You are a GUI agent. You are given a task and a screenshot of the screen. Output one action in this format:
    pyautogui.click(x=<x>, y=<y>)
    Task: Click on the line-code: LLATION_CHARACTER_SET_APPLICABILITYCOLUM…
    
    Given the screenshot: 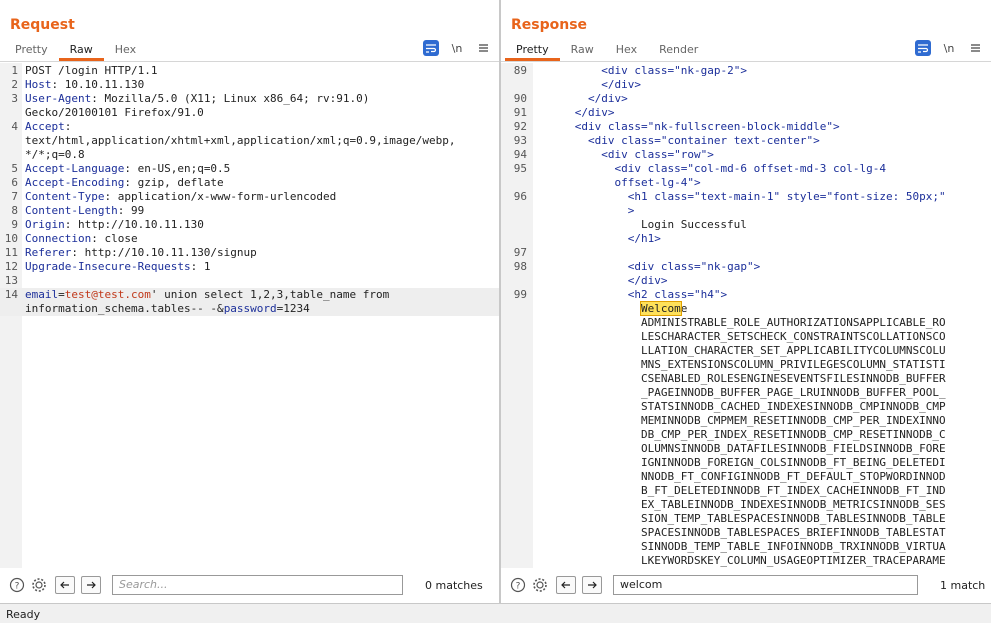 What is the action you would take?
    pyautogui.click(x=740, y=351)
    